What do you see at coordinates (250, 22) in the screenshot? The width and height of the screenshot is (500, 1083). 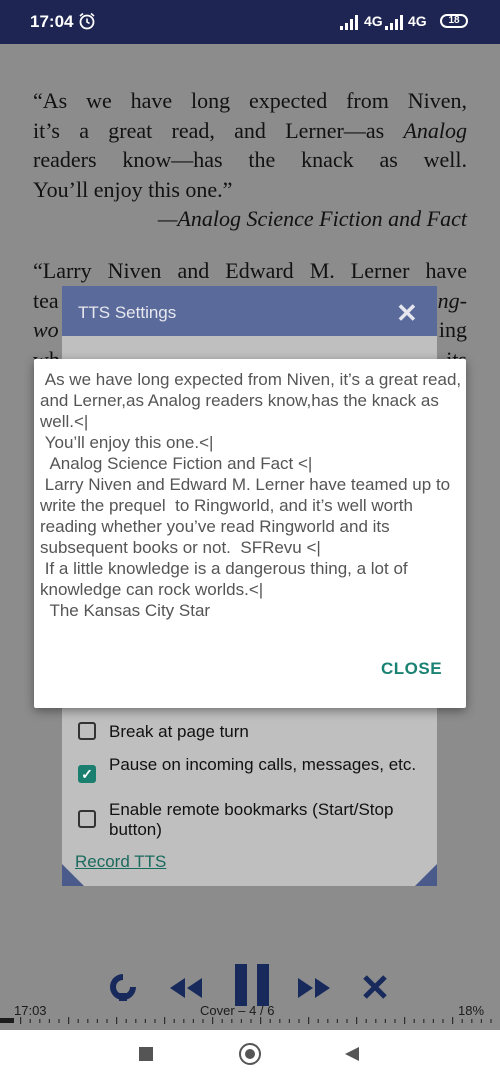 I see `status-bar: 17:04 4G 4G 18` at bounding box center [250, 22].